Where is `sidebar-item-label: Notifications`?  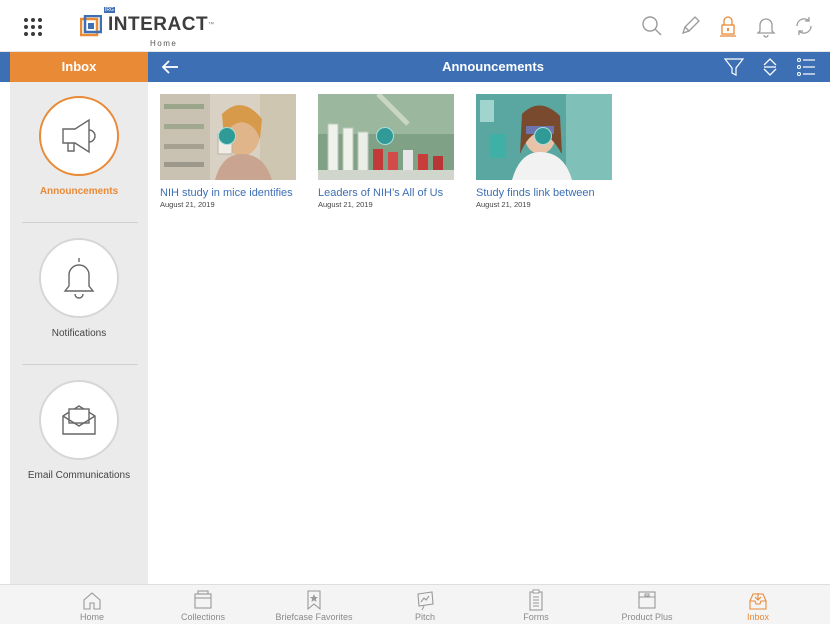
sidebar-item-label: Notifications is located at coordinates (79, 333).